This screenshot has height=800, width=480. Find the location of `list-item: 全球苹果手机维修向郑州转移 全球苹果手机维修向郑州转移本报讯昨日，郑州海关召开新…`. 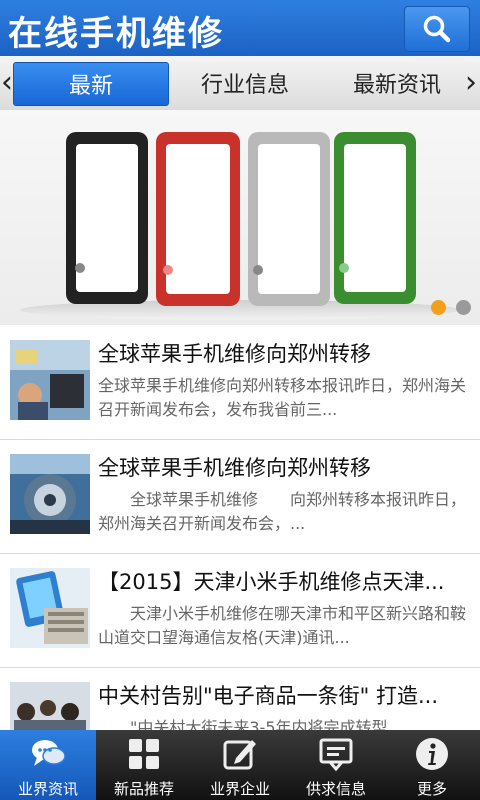

list-item: 全球苹果手机维修向郑州转移 全球苹果手机维修向郑州转移本报讯昨日，郑州海关召开新… is located at coordinates (240, 383).